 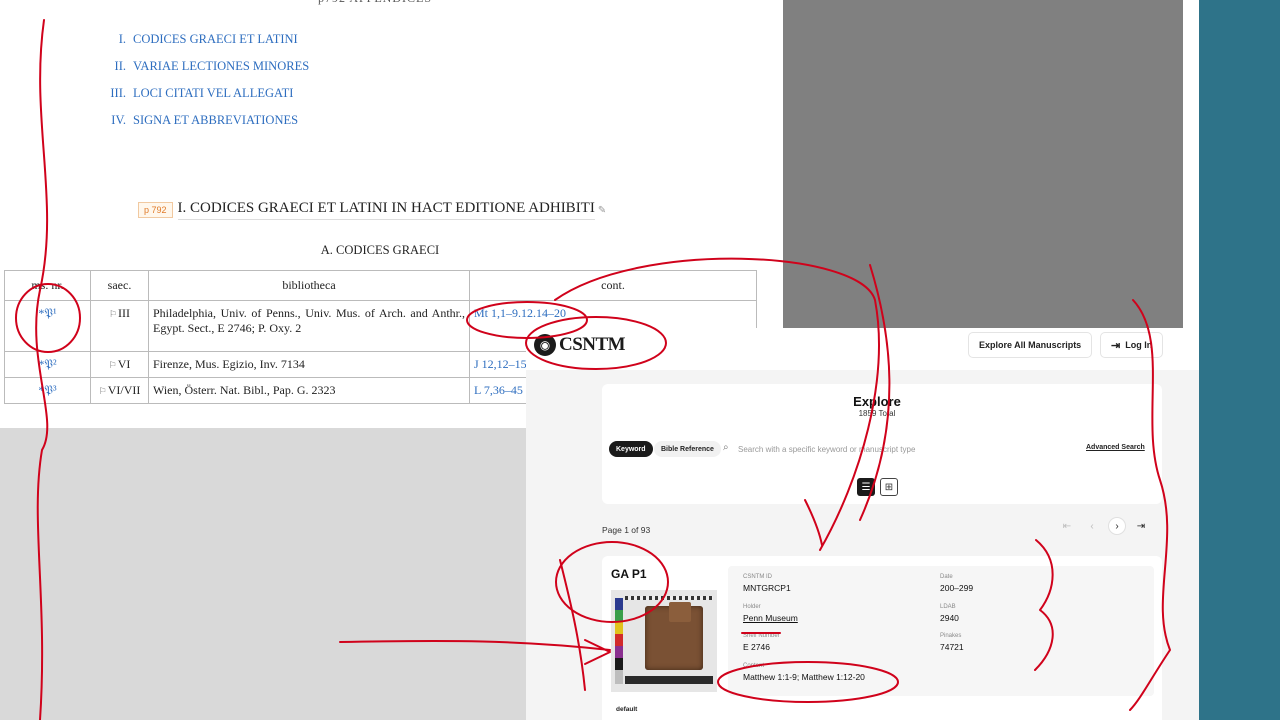 I want to click on holder-link: Penn Museum, so click(x=770, y=618).